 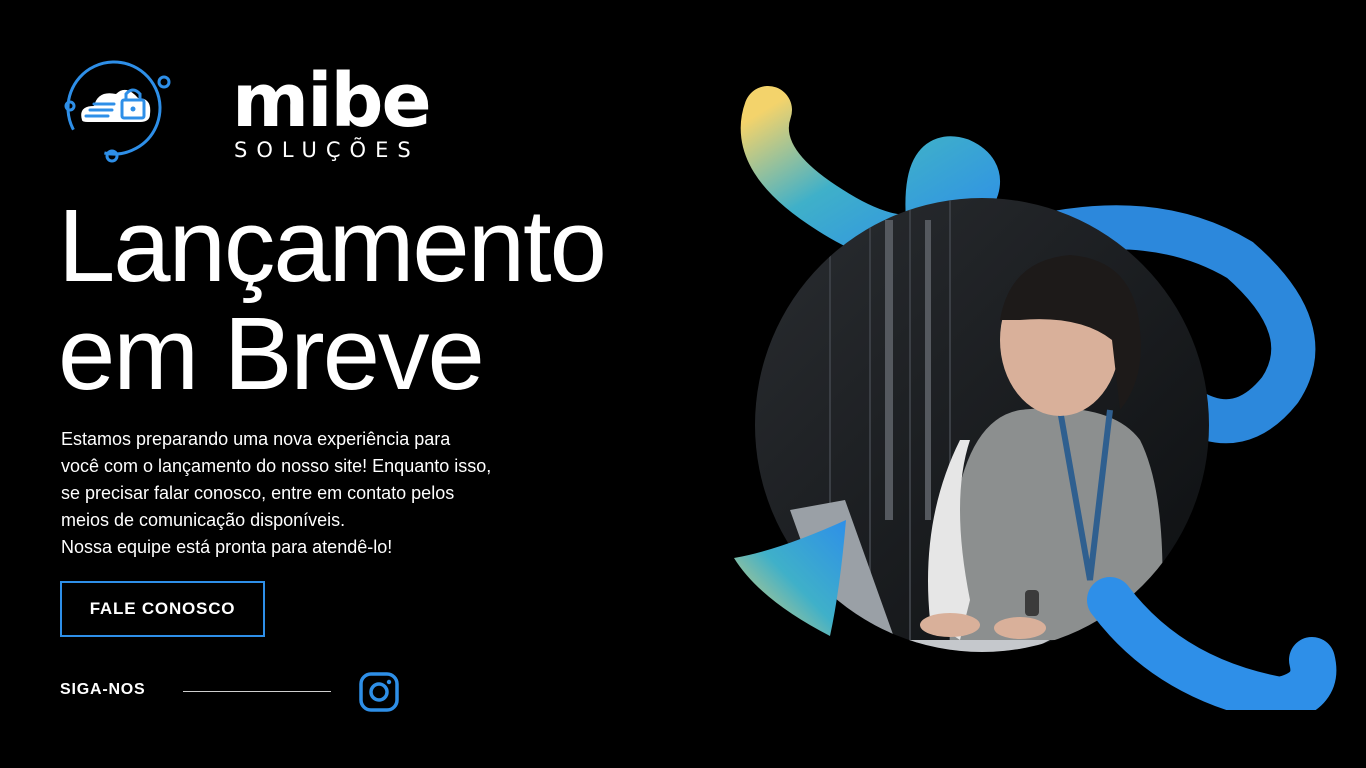 What do you see at coordinates (103, 689) in the screenshot?
I see `follow-label: SIGA-NOS` at bounding box center [103, 689].